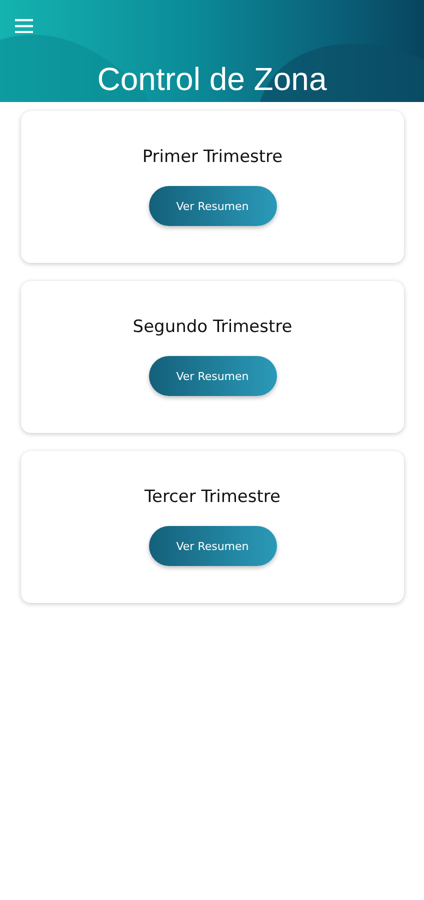 This screenshot has width=424, height=900. I want to click on card-title: Tercer Trimestre, so click(212, 497).